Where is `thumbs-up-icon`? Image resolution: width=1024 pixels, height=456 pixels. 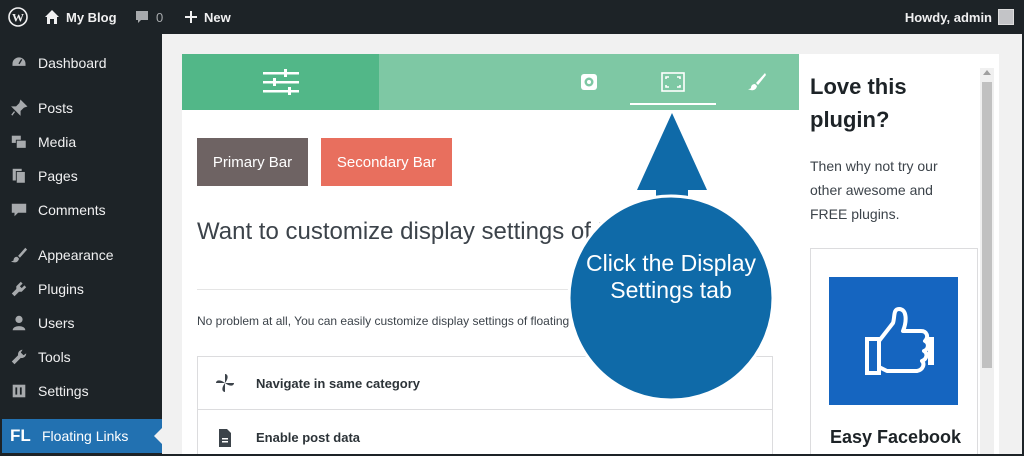 thumbs-up-icon is located at coordinates (893, 341).